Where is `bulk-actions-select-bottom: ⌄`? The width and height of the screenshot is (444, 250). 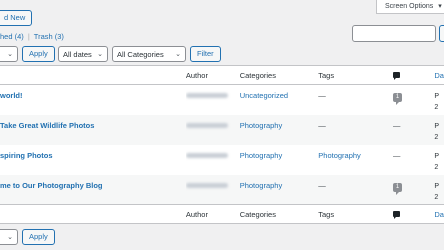
bulk-actions-select-bottom: ⌄ is located at coordinates (9, 237).